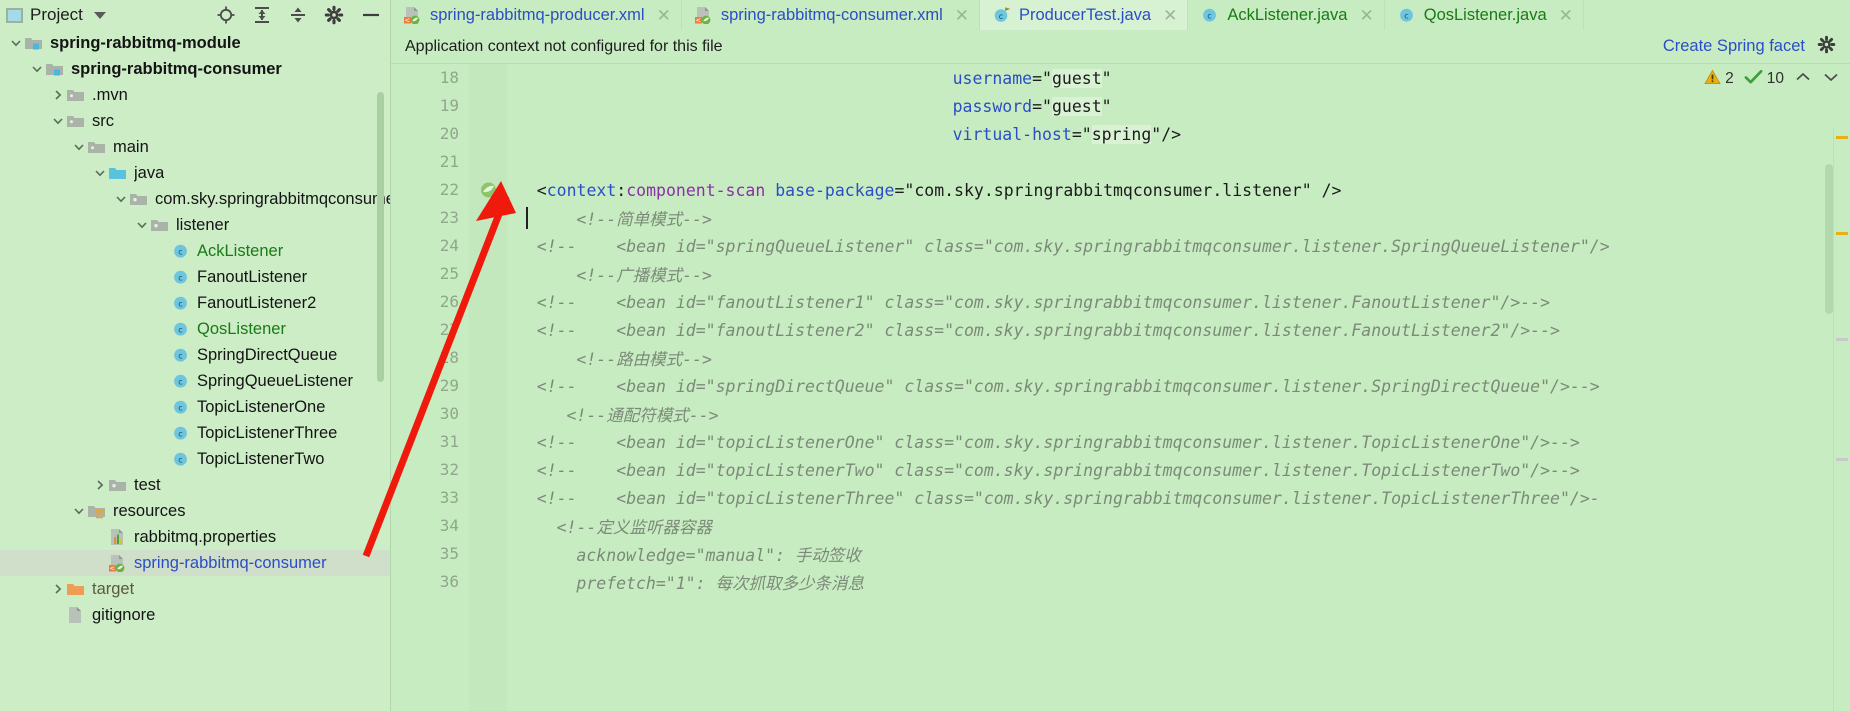 This screenshot has width=1850, height=711. What do you see at coordinates (195, 511) in the screenshot?
I see `tree-item-resources: resources` at bounding box center [195, 511].